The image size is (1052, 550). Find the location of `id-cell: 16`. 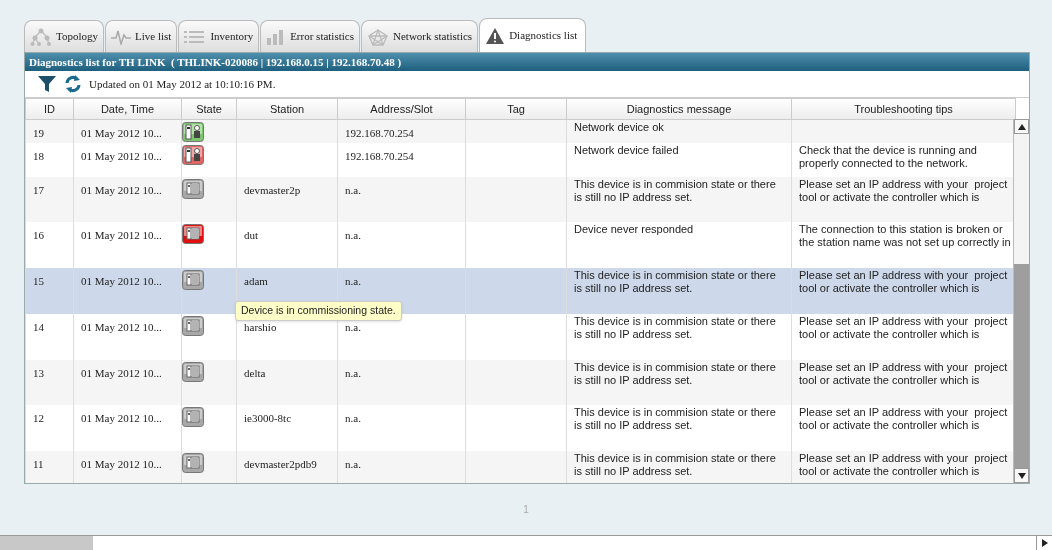

id-cell: 16 is located at coordinates (38, 234).